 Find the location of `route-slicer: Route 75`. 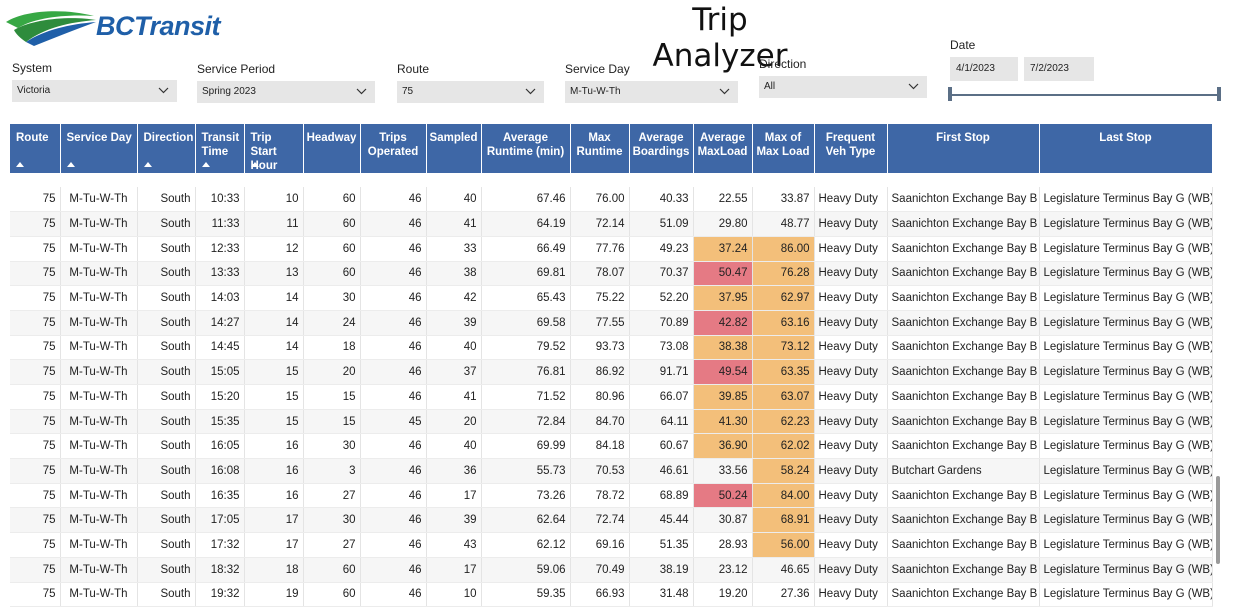

route-slicer: Route 75 is located at coordinates (470, 82).